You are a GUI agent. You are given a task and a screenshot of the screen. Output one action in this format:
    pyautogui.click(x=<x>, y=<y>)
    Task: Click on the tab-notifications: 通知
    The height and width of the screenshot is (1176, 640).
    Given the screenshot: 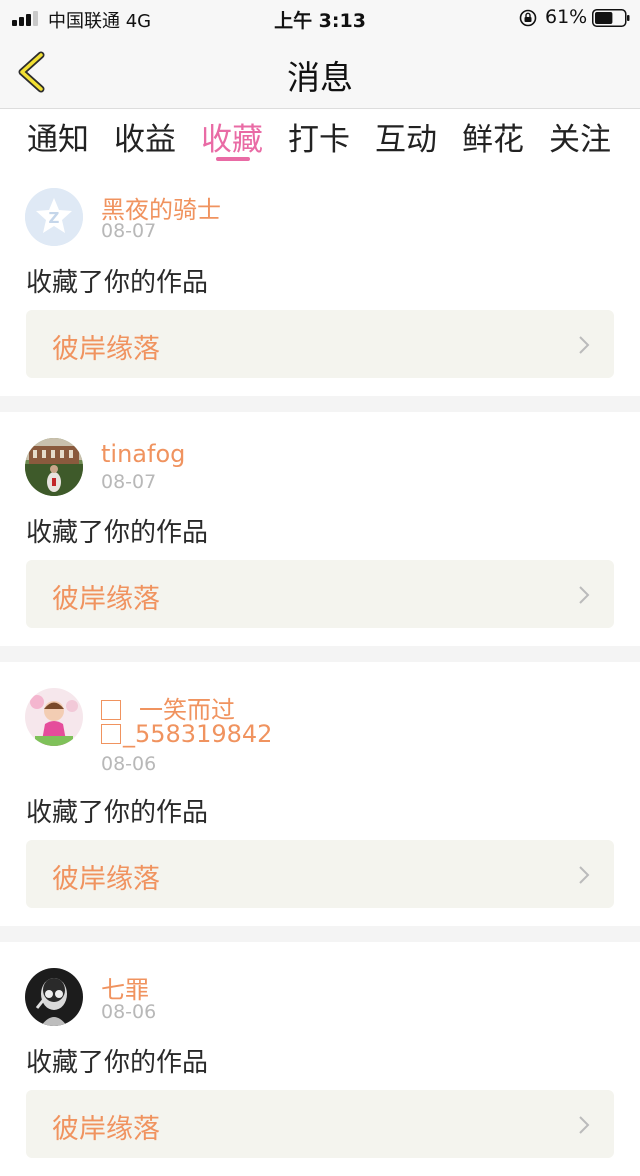 What is the action you would take?
    pyautogui.click(x=58, y=136)
    